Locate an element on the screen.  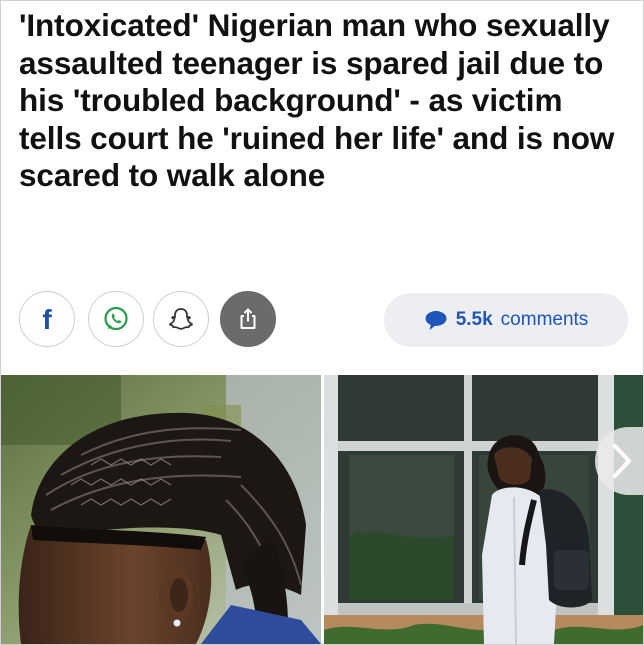
share-icon is located at coordinates (248, 318).